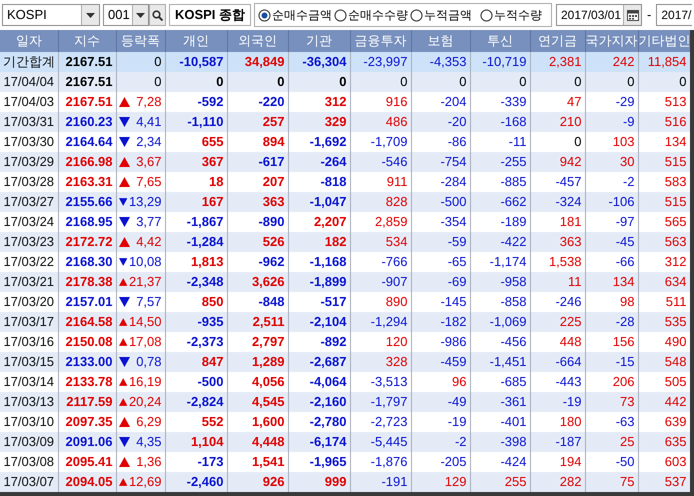 The height and width of the screenshot is (496, 694). I want to click on change-value: 3,67, so click(149, 162).